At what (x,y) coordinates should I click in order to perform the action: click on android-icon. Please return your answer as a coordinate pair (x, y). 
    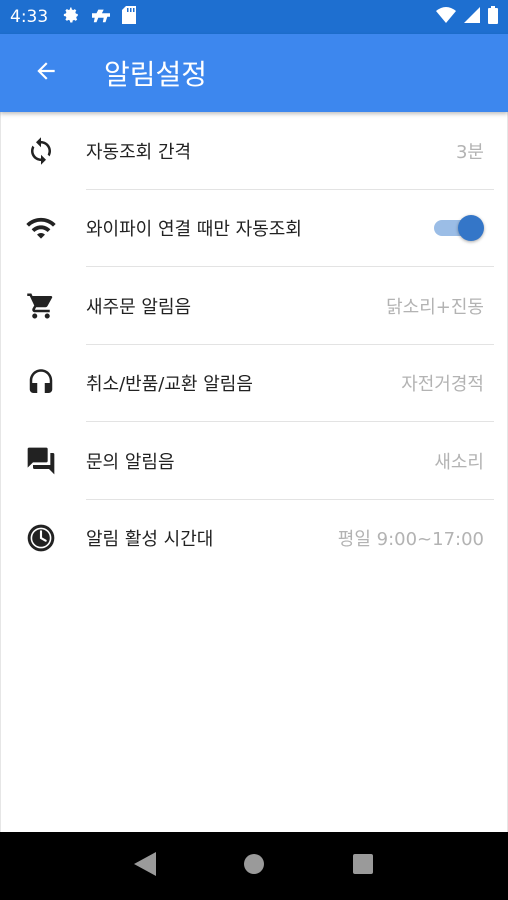
    Looking at the image, I should click on (101, 17).